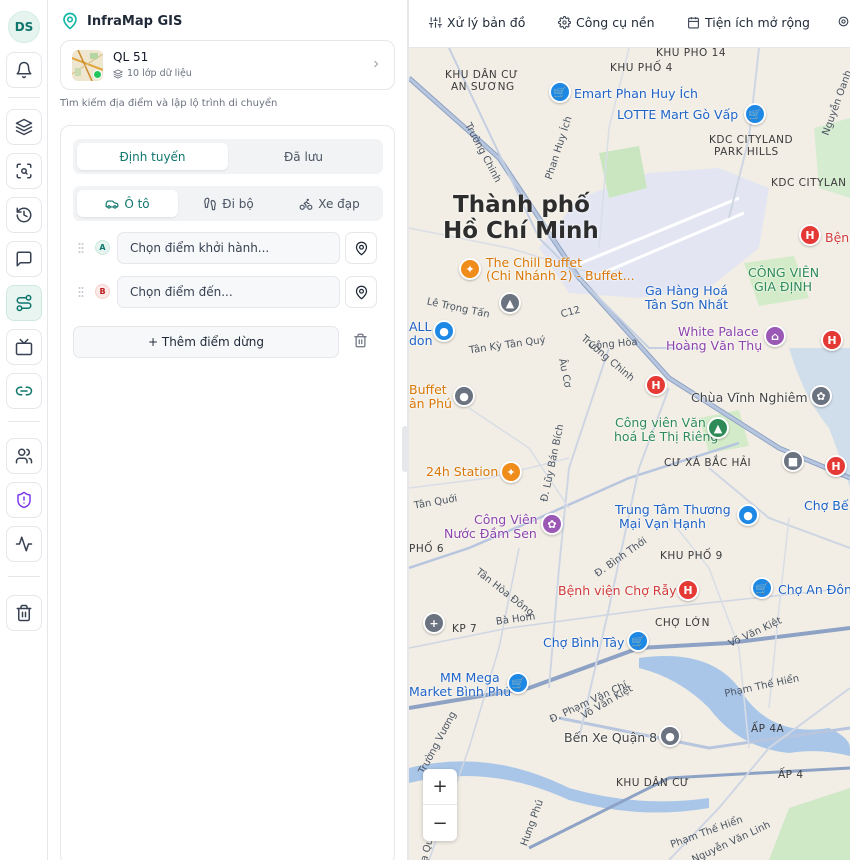 The image size is (850, 860). Describe the element at coordinates (460, 691) in the screenshot. I see `poi-label: Market Bình Phú` at that location.